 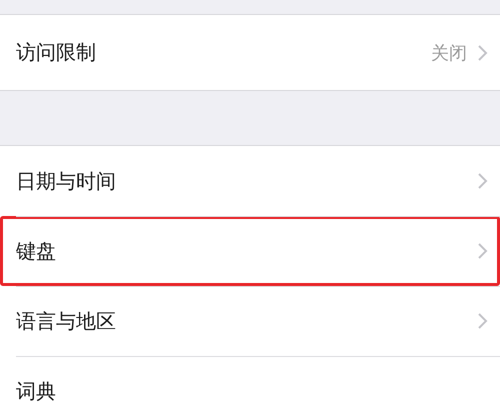 I want to click on row-label: 语言与地区, so click(x=66, y=321).